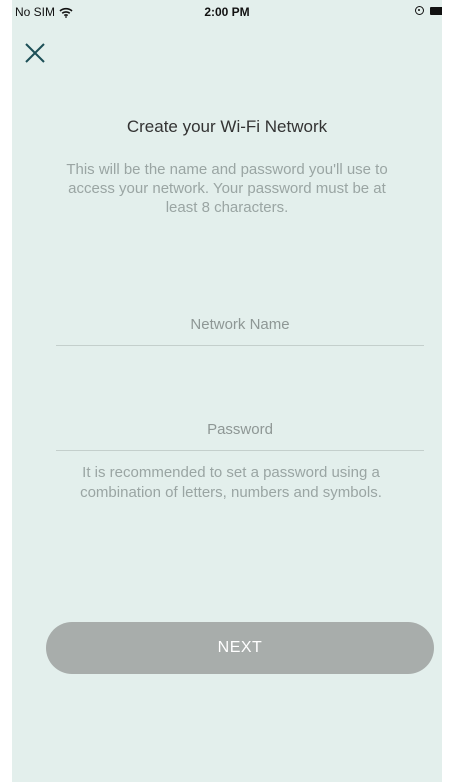 The height and width of the screenshot is (782, 450). I want to click on close-icon, so click(35, 53).